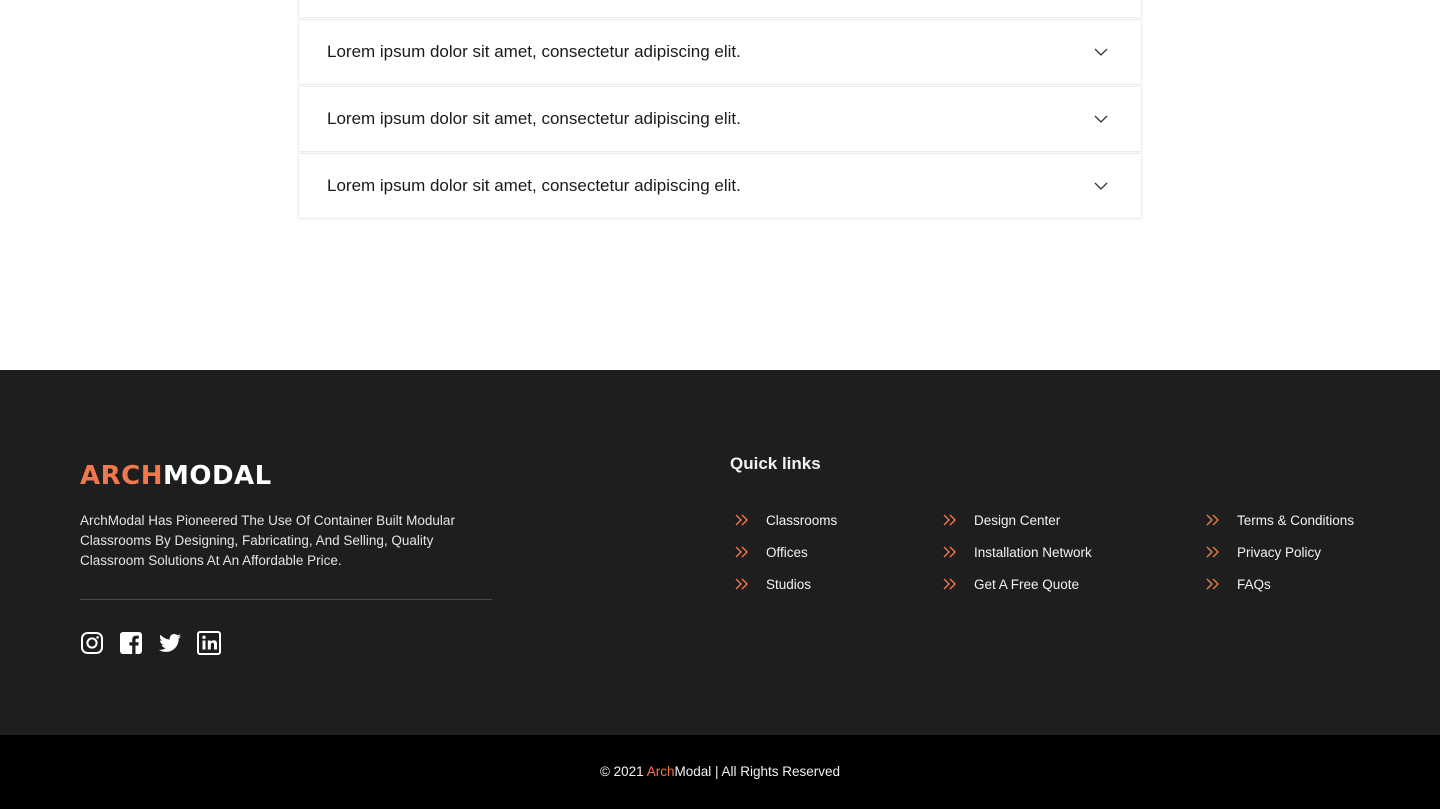  Describe the element at coordinates (1279, 584) in the screenshot. I see `quick-link-faqs: FAQs` at that location.